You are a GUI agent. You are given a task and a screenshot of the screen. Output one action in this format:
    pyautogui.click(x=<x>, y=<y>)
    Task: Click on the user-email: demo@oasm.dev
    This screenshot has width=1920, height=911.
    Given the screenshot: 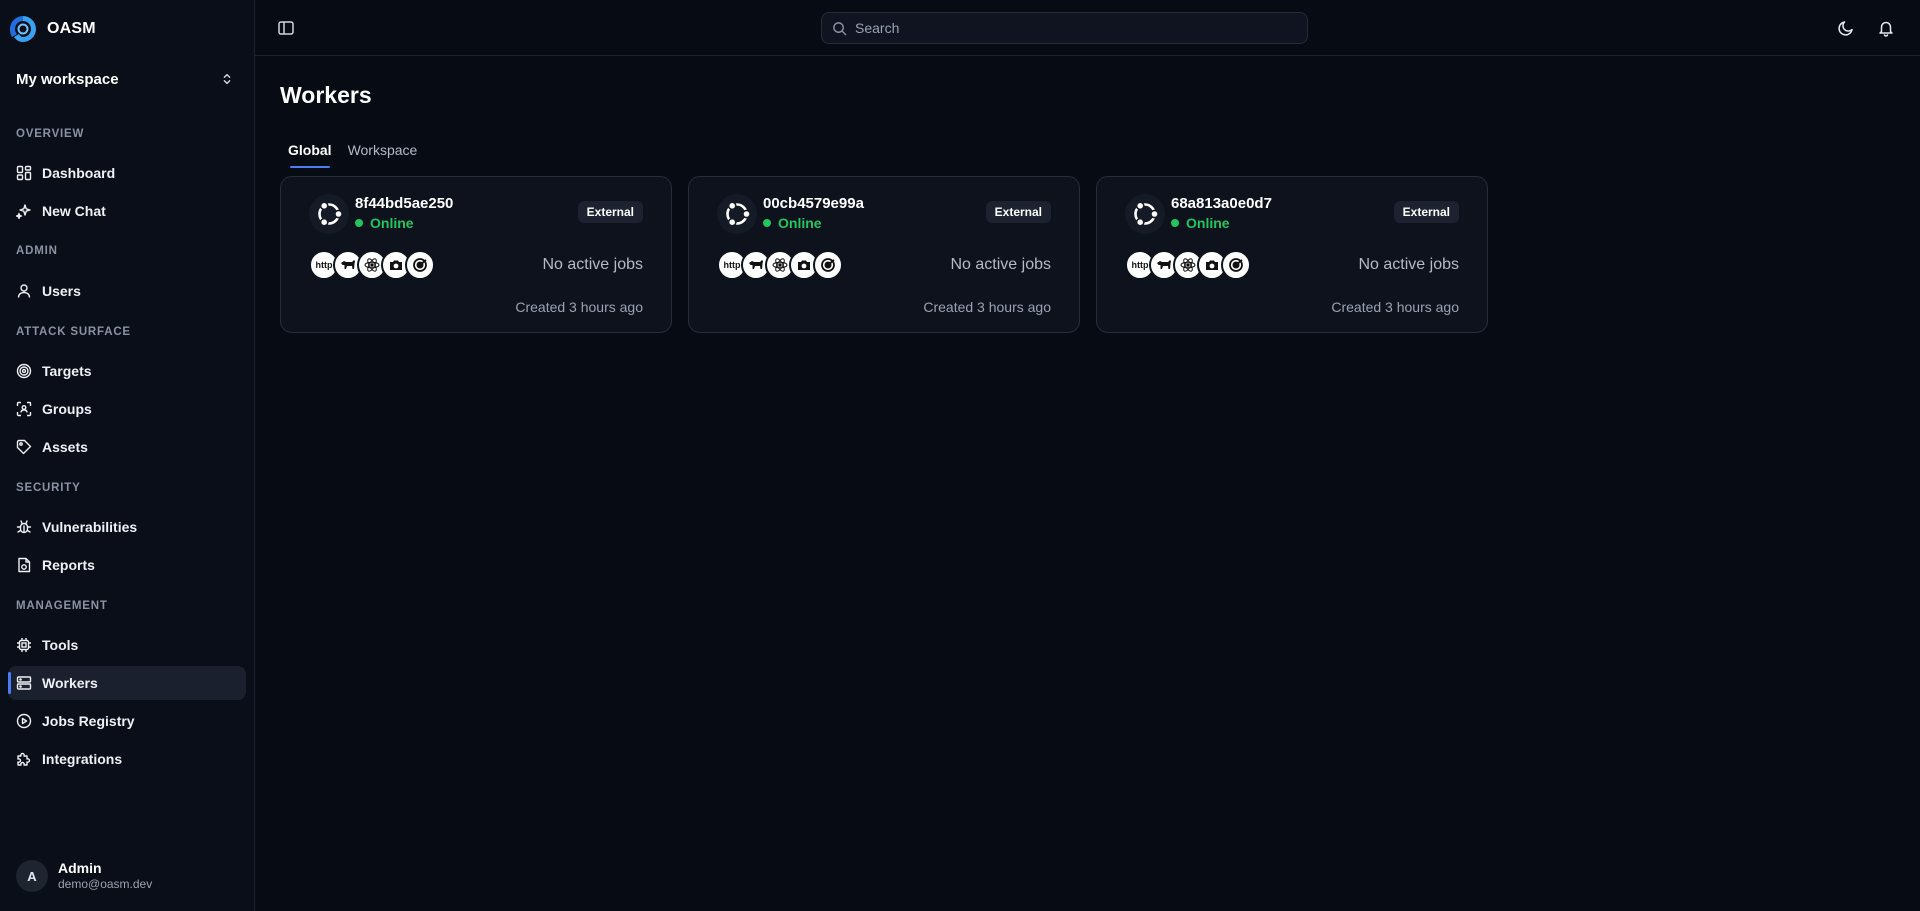 What is the action you would take?
    pyautogui.click(x=105, y=884)
    